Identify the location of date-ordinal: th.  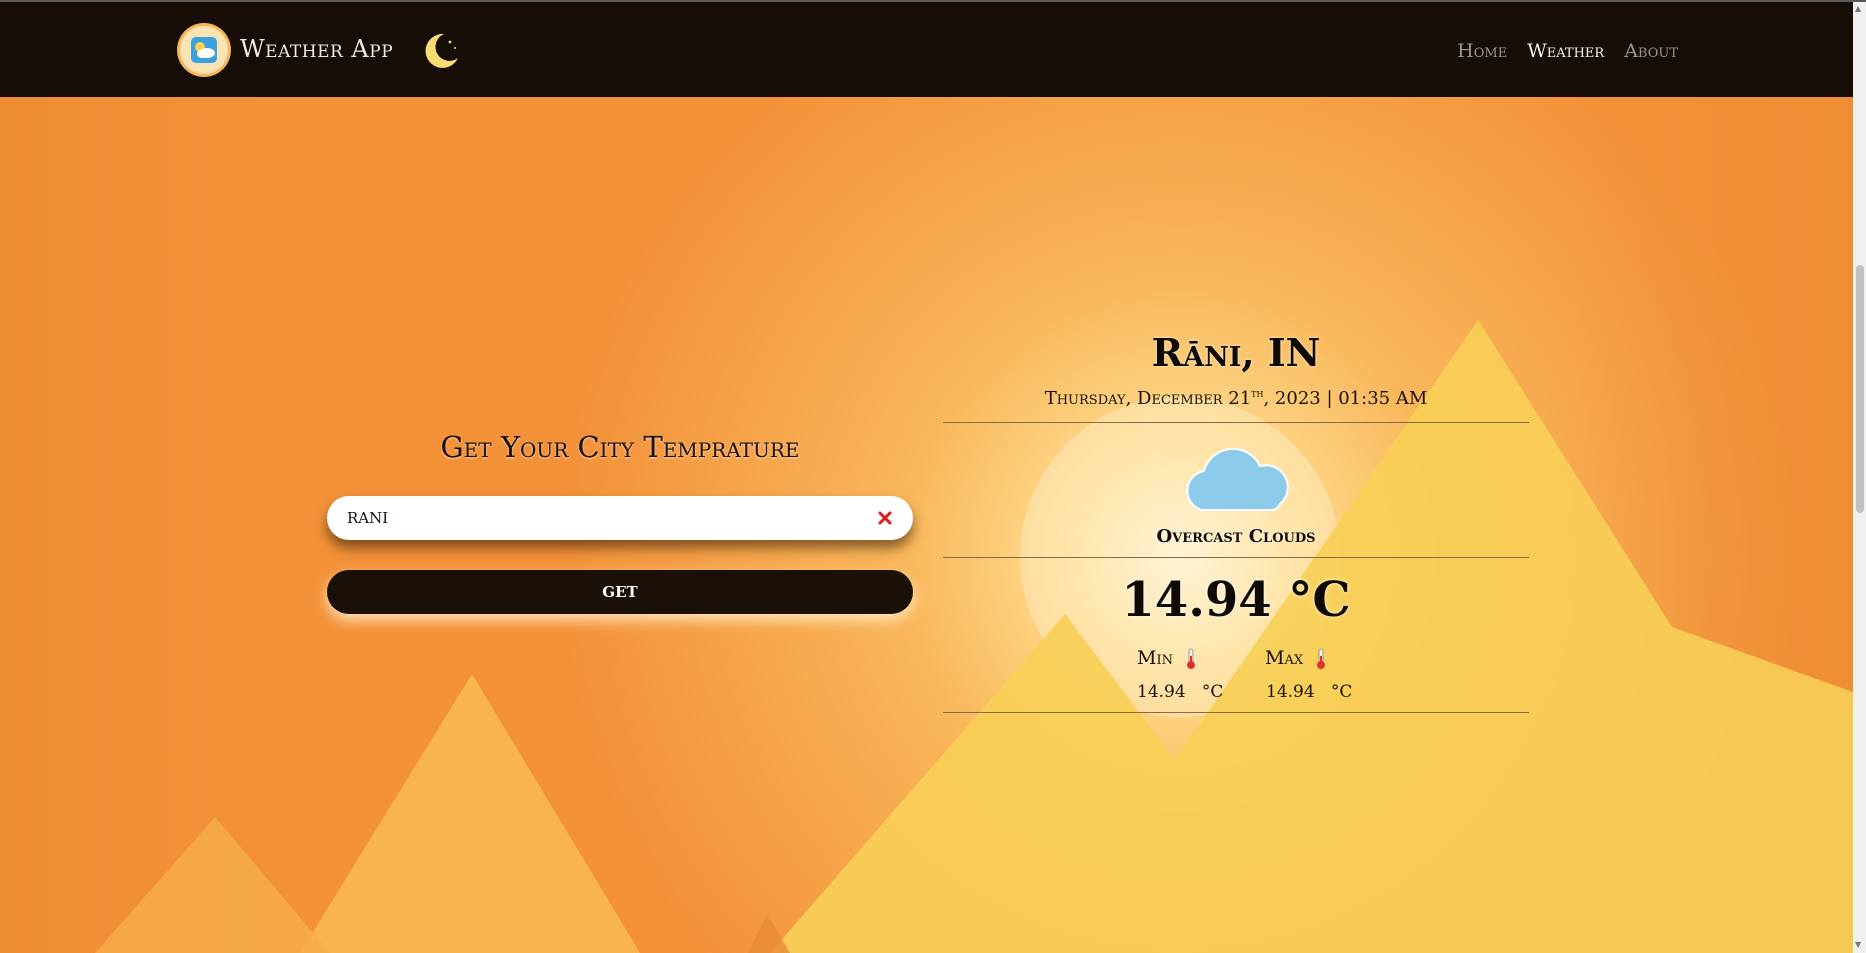
(1257, 393).